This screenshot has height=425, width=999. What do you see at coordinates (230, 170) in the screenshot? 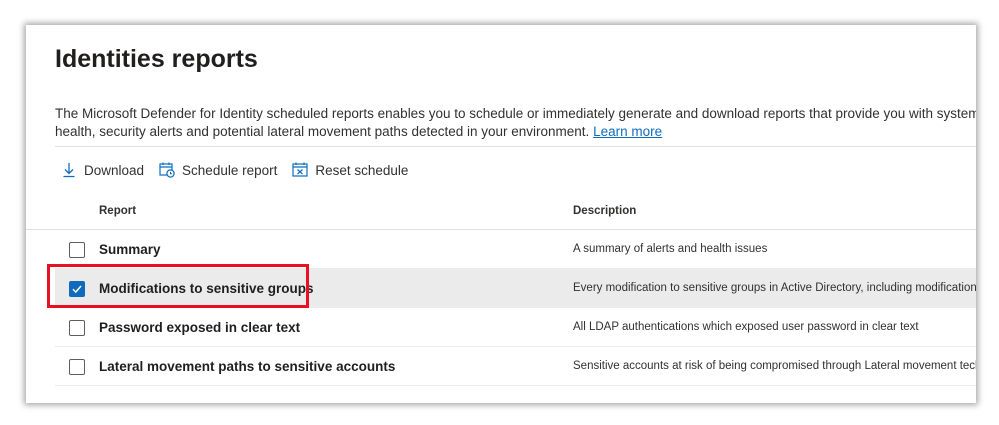
I see `schedule-report-label: Schedule report` at bounding box center [230, 170].